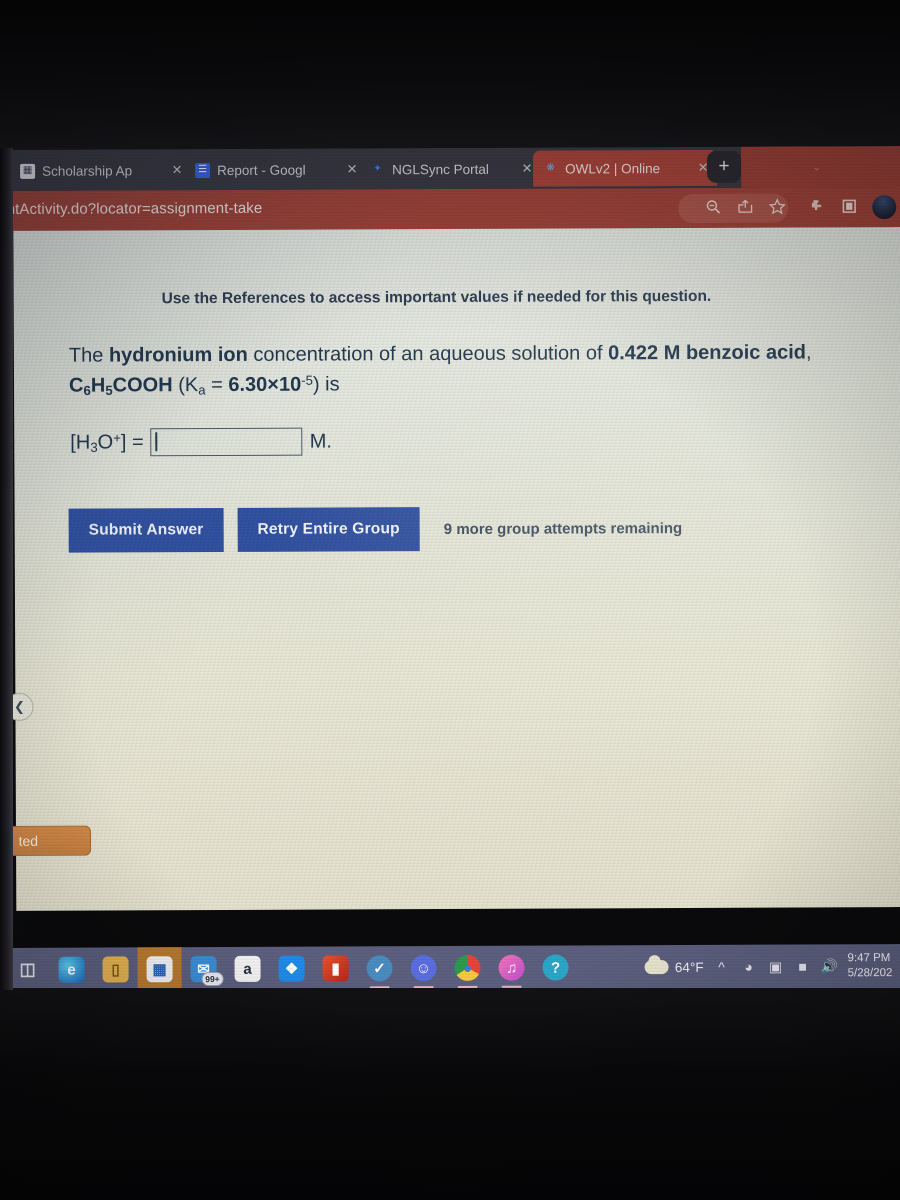 The width and height of the screenshot is (900, 1200). I want to click on battery-icon: ■, so click(803, 966).